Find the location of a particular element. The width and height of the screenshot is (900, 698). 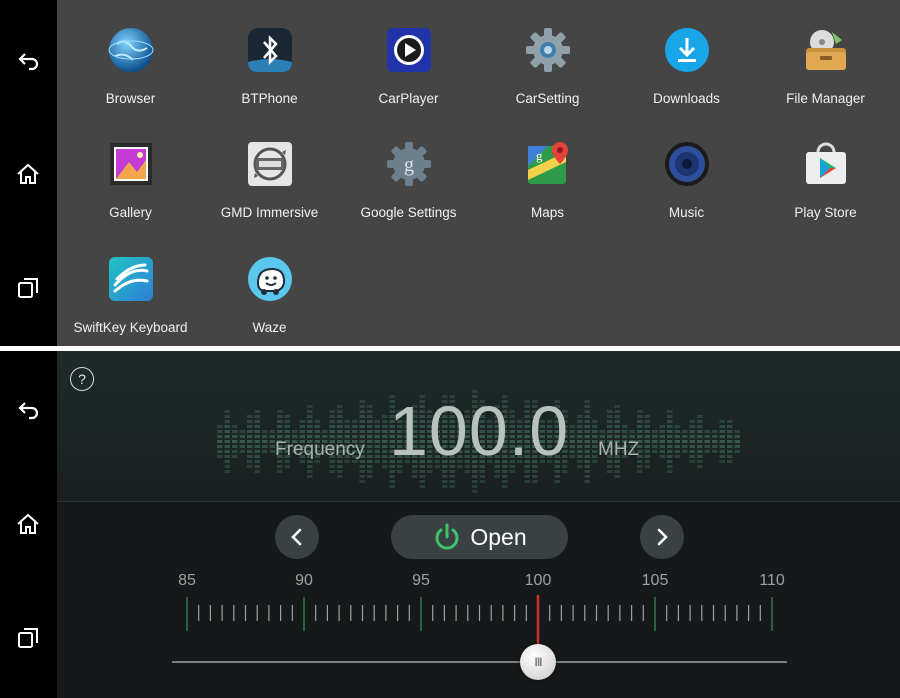

back-arrow-icon is located at coordinates (28, 62).